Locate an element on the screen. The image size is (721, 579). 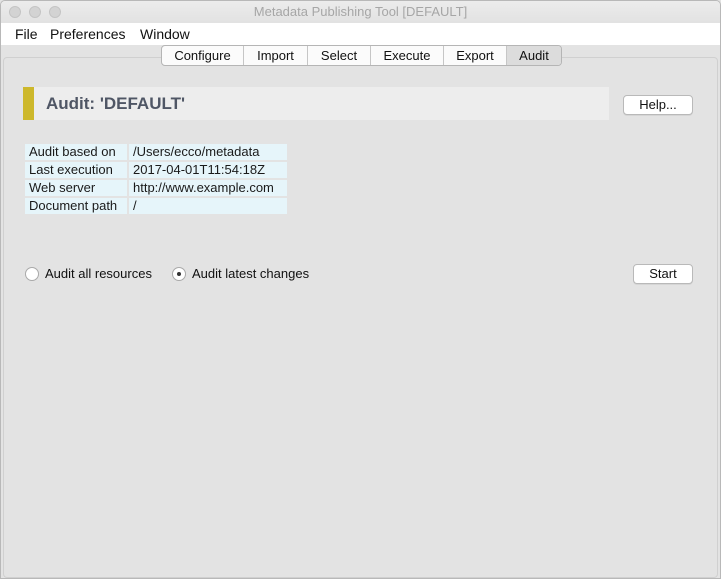
table-row: Last execution 2017-04-01T11:54:18Z is located at coordinates (156, 170).